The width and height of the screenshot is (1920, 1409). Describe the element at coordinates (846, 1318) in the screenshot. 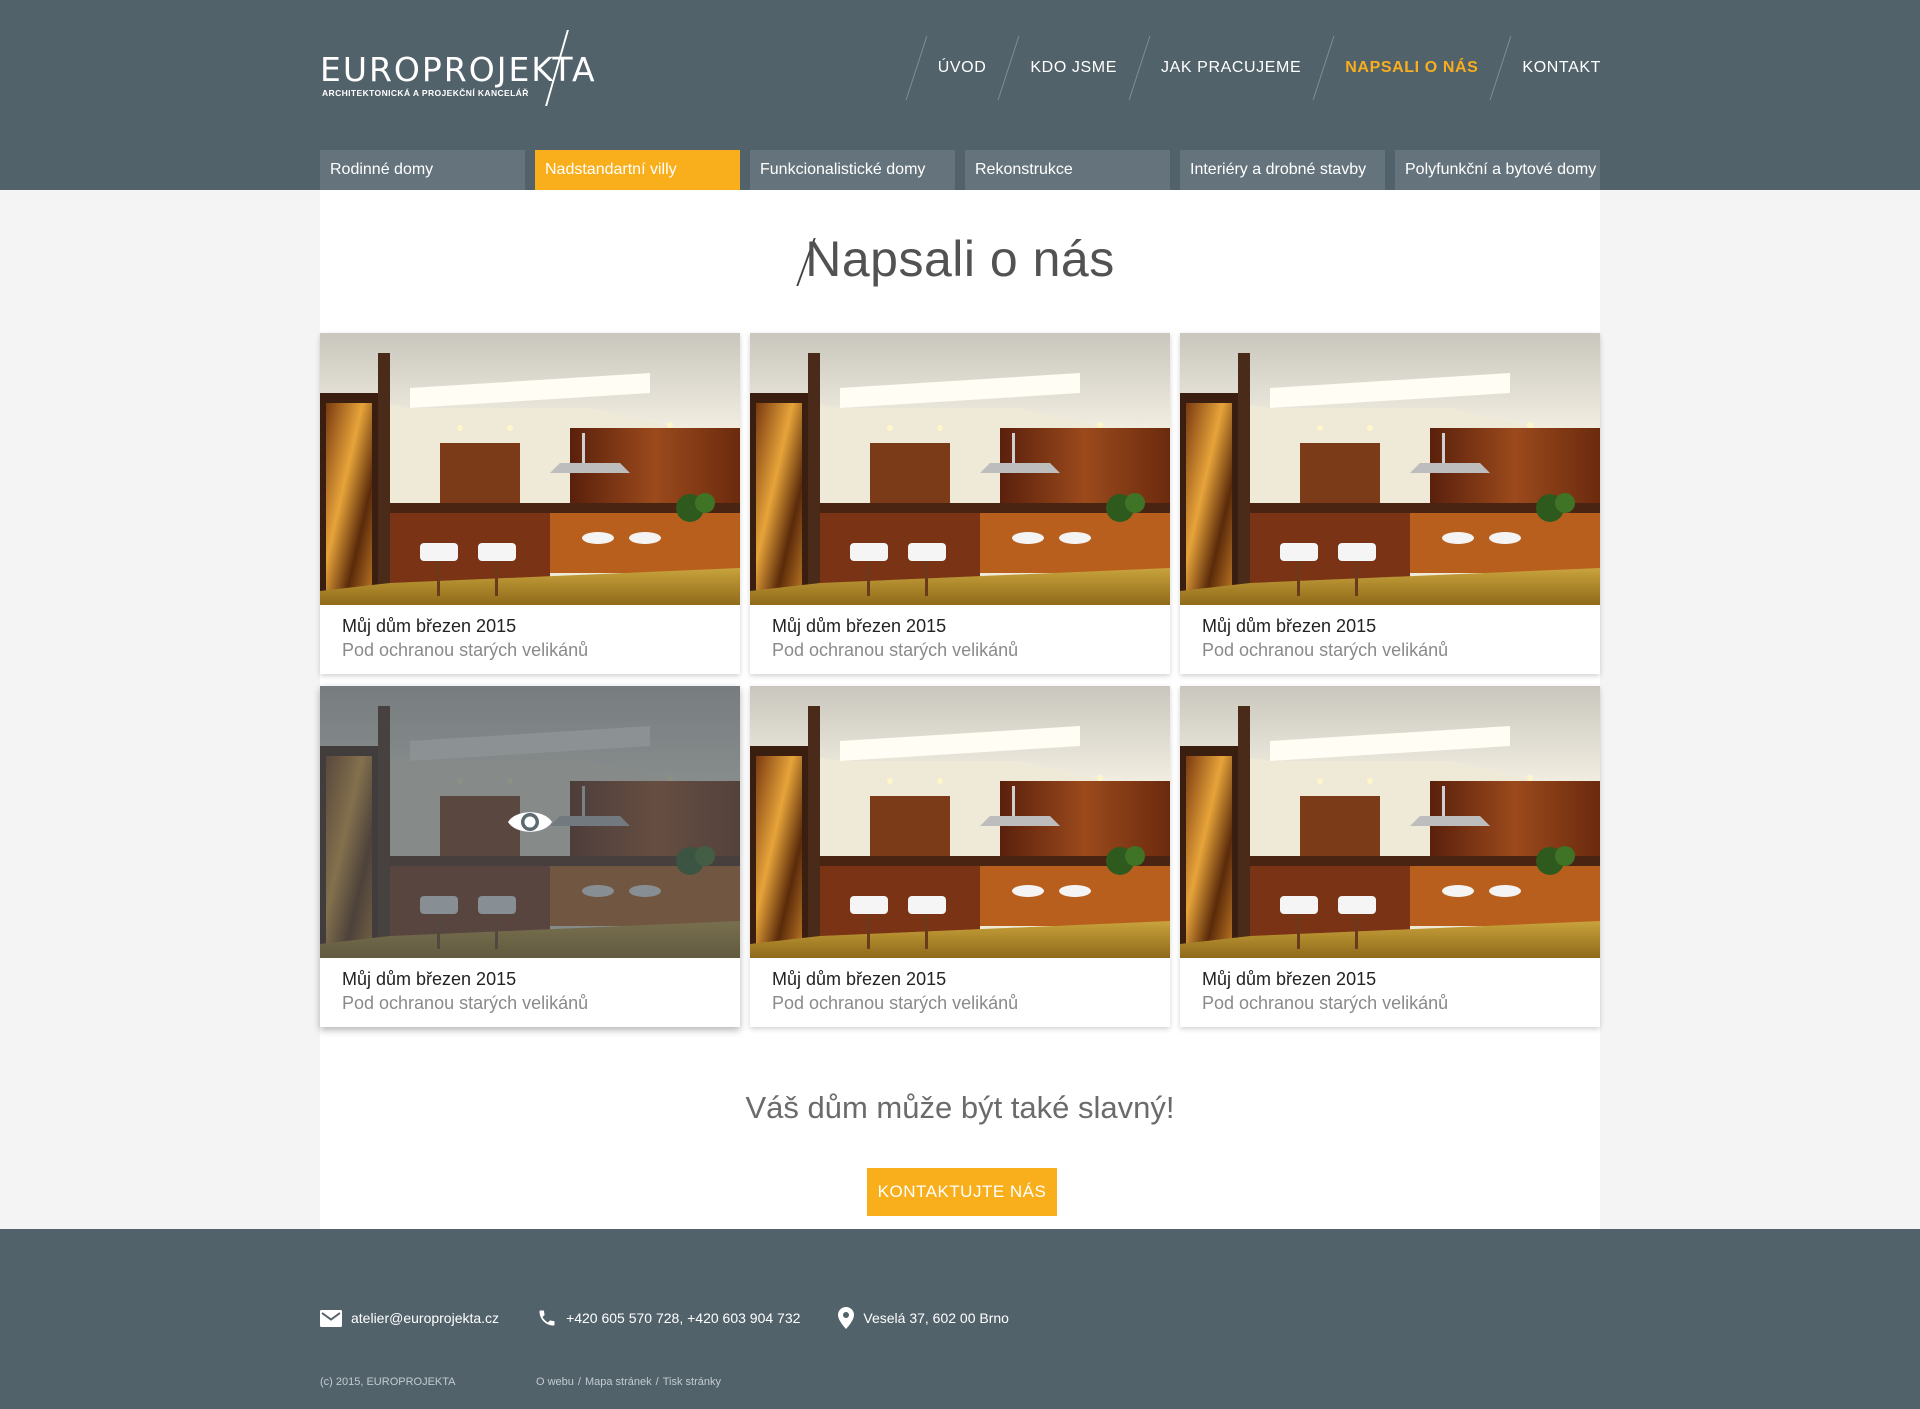

I see `location-pin-icon` at that location.